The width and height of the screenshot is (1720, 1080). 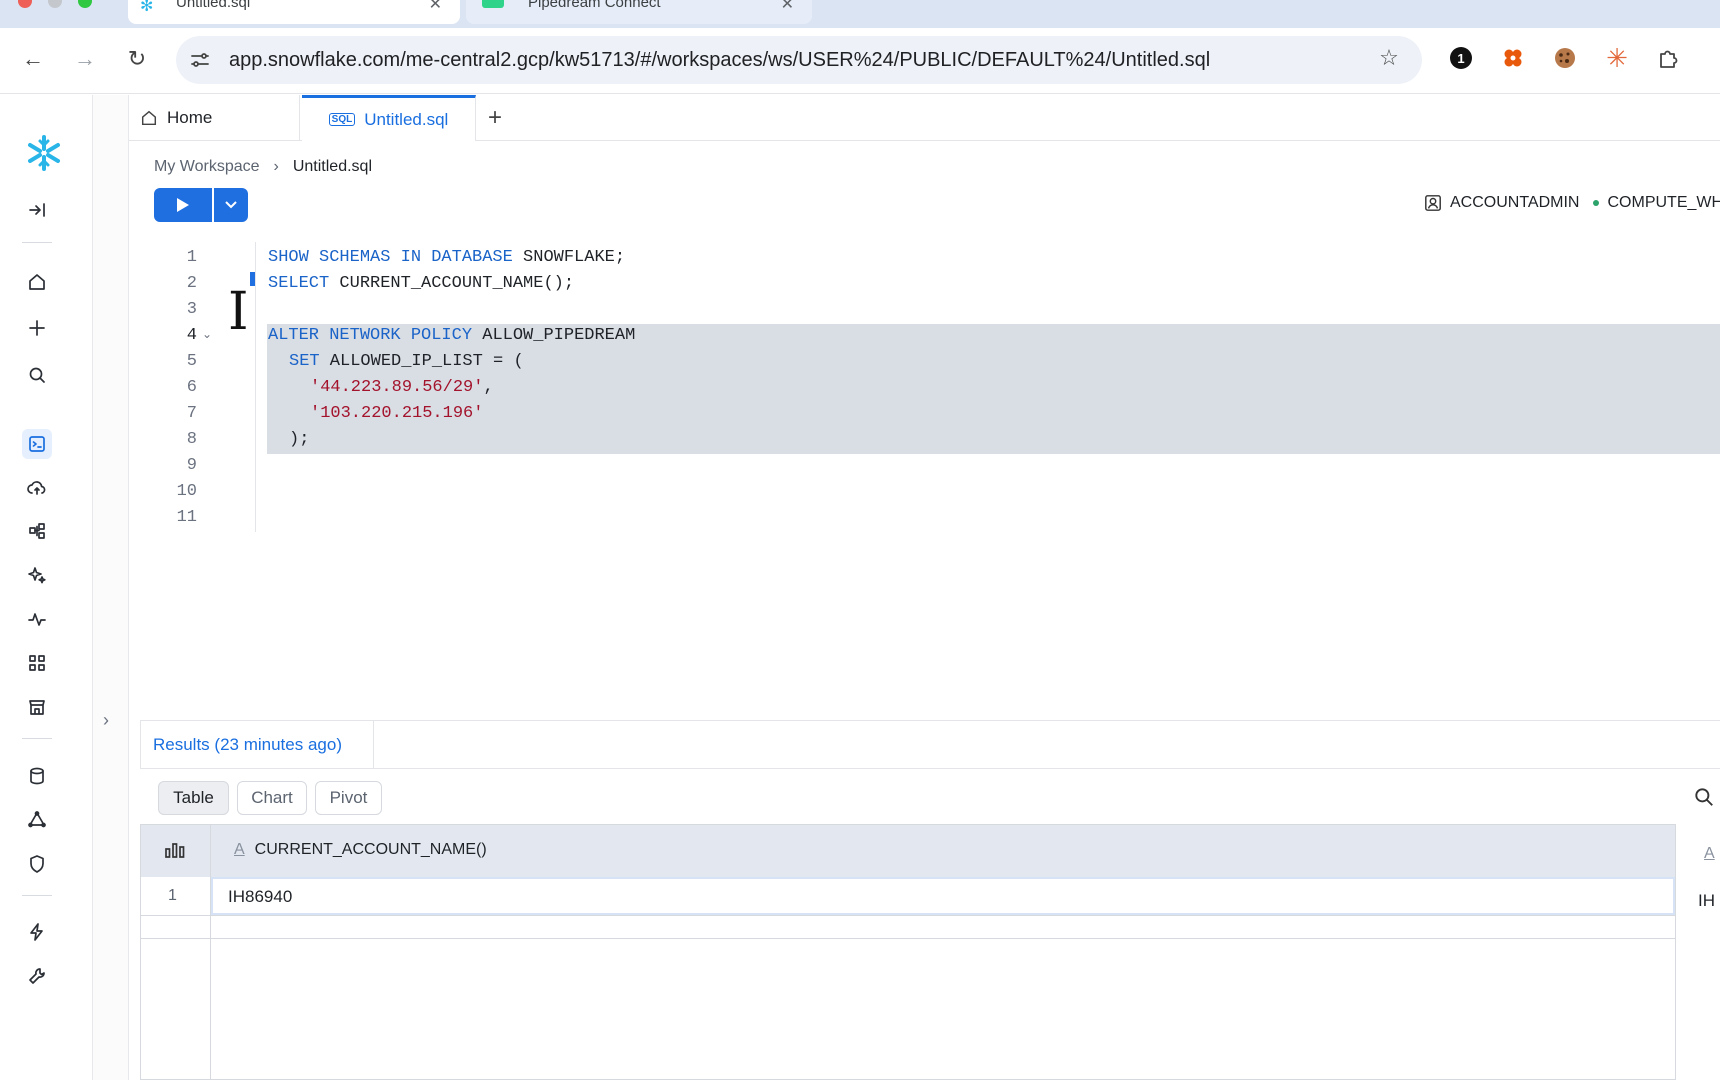 What do you see at coordinates (304, 361) in the screenshot?
I see `keyword: SET` at bounding box center [304, 361].